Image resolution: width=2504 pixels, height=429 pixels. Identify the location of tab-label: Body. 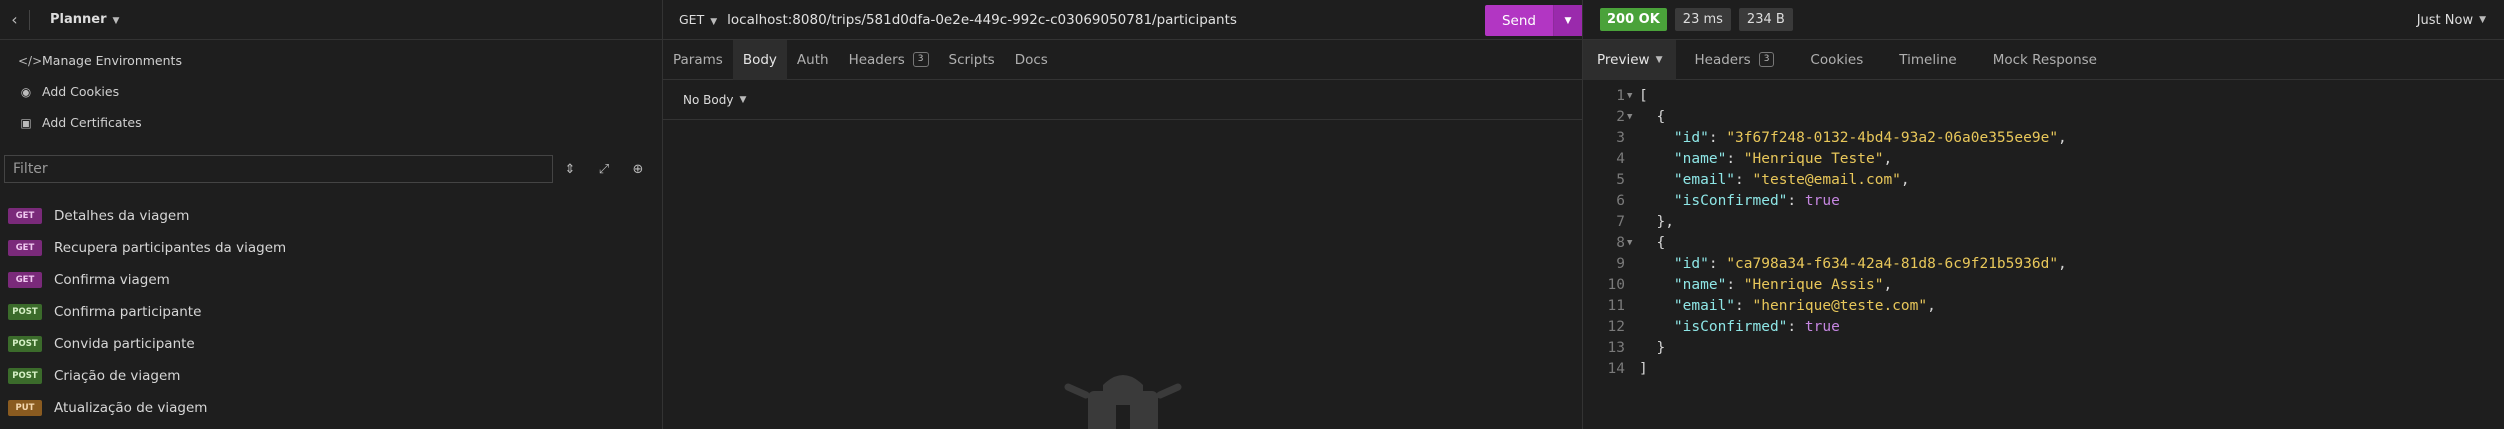
(759, 59).